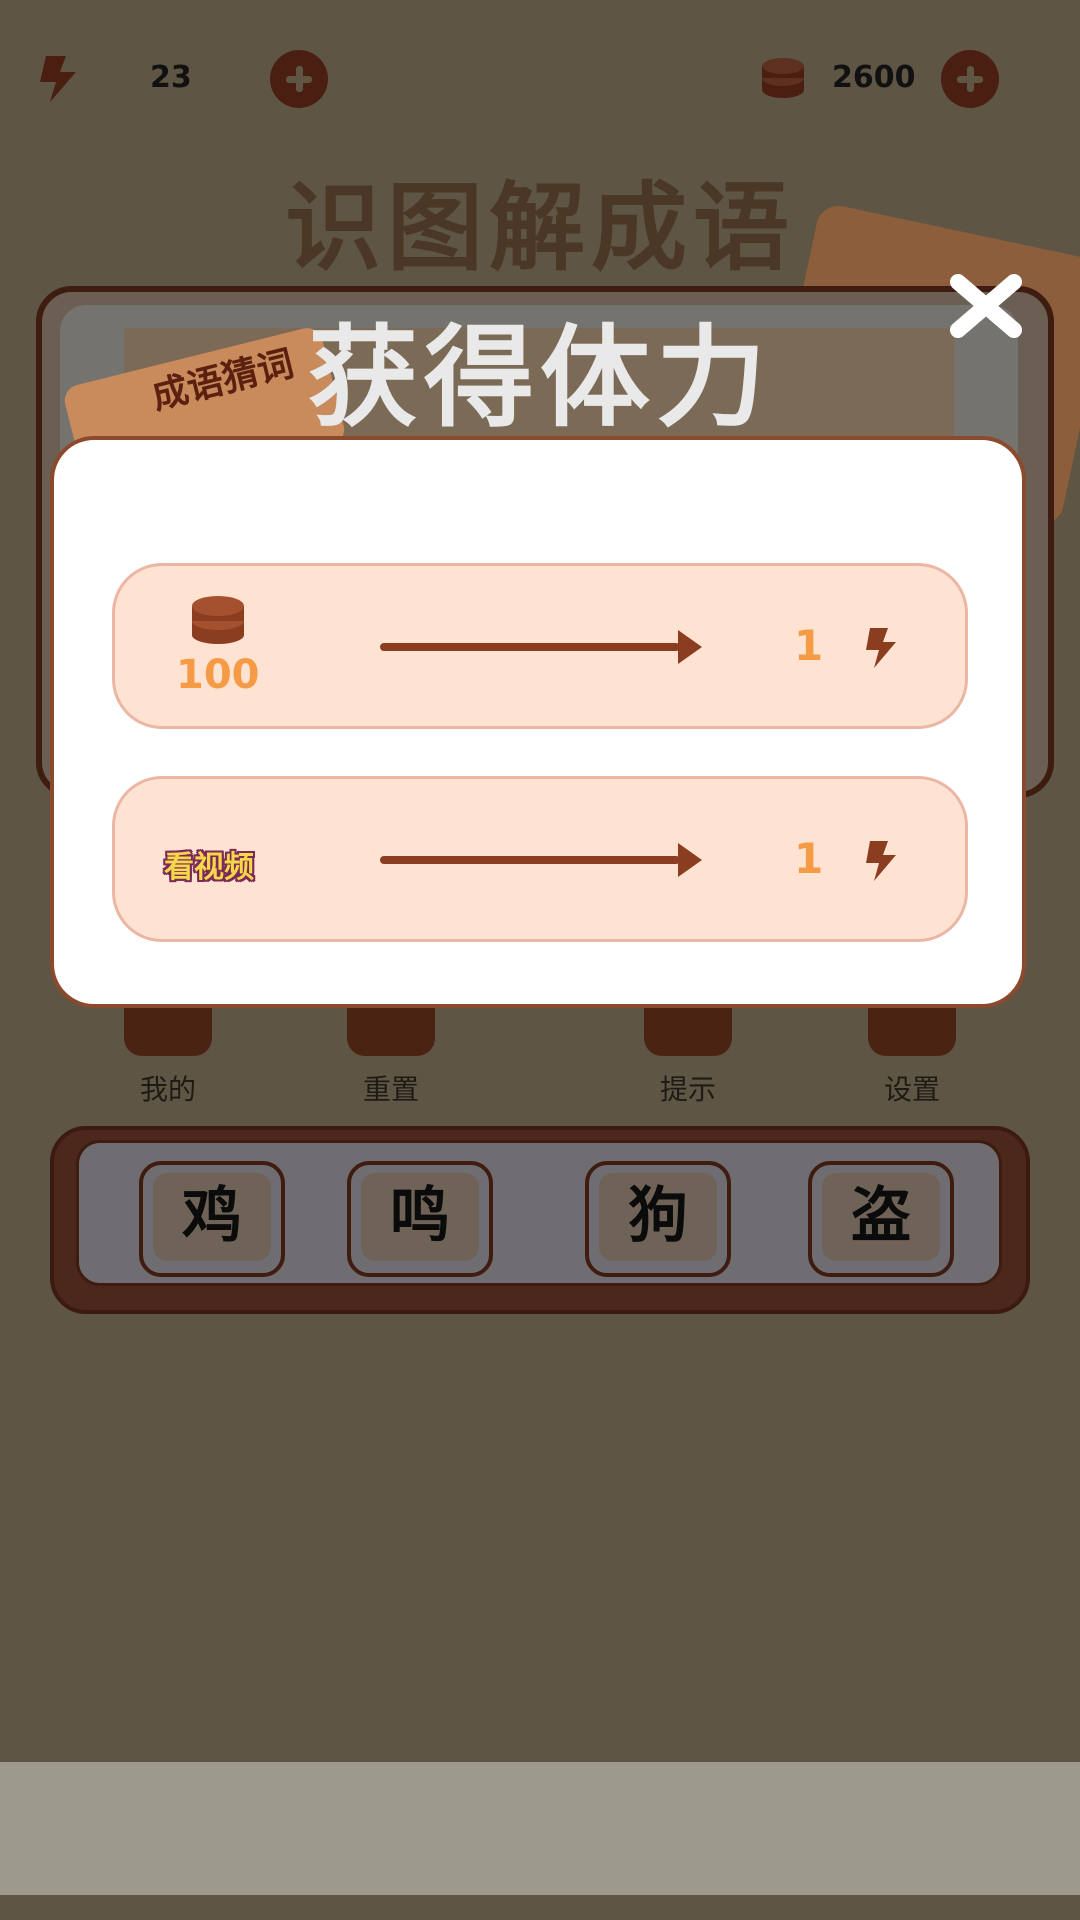  I want to click on close-button, so click(986, 306).